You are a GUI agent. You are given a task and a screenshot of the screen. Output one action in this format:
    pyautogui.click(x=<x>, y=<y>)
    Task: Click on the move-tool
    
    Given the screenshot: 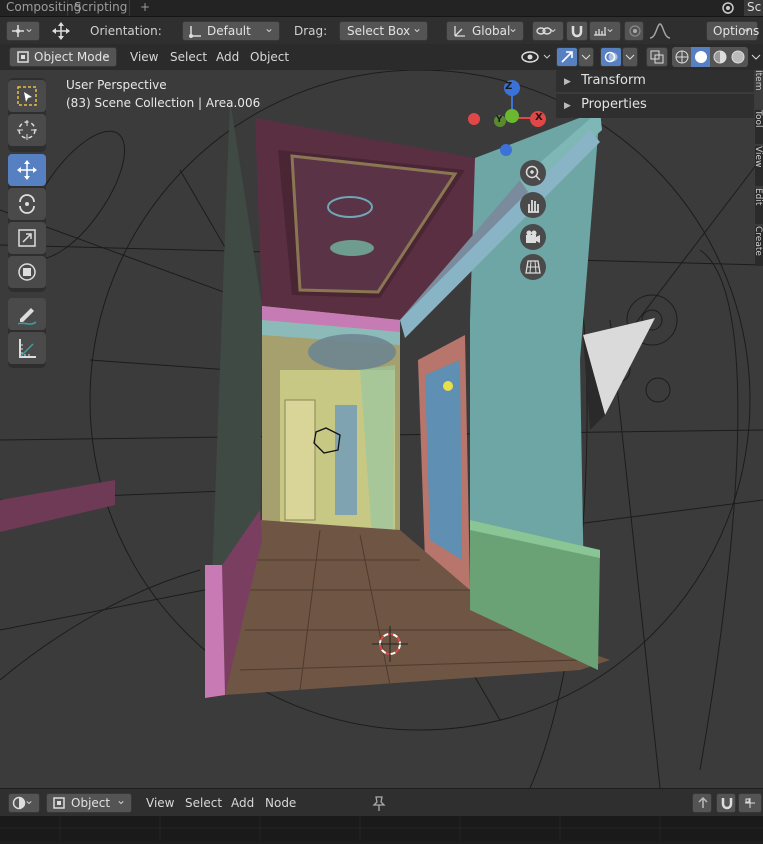 What is the action you would take?
    pyautogui.click(x=27, y=170)
    